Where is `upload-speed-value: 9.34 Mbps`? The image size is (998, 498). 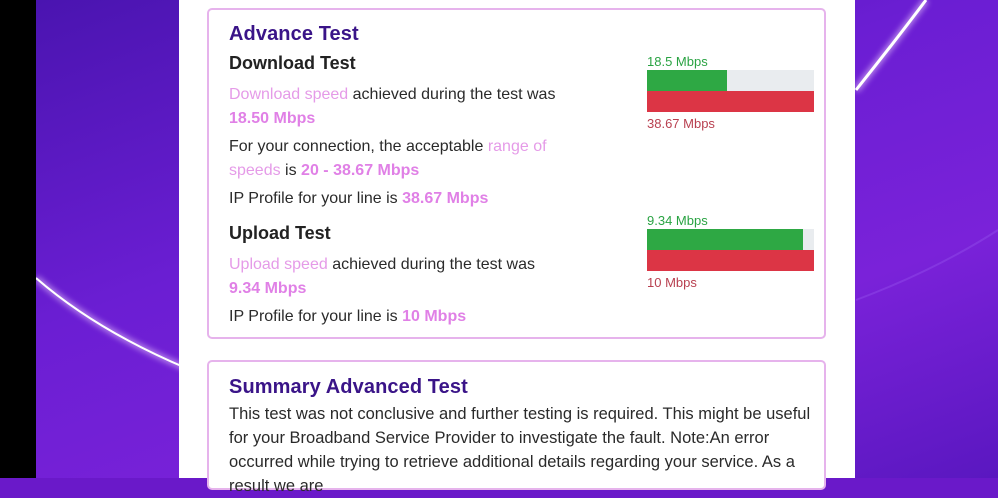 upload-speed-value: 9.34 Mbps is located at coordinates (268, 288).